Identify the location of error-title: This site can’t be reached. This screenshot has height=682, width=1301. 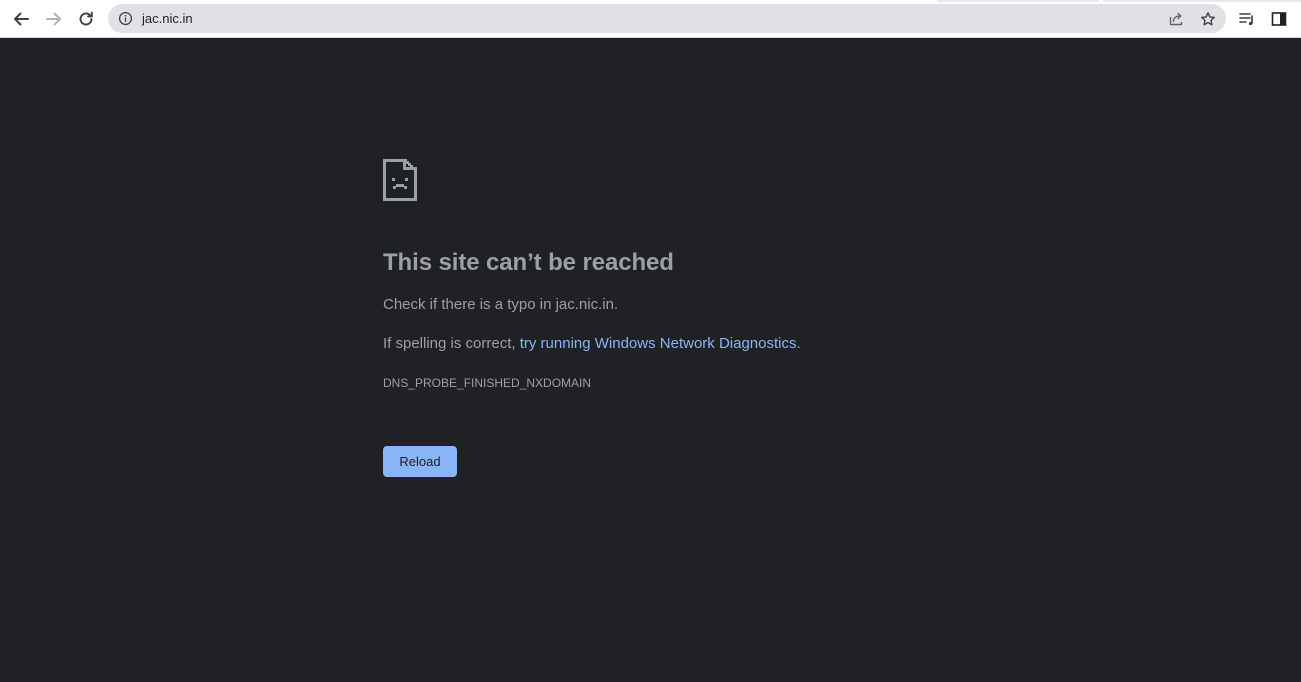
(528, 262).